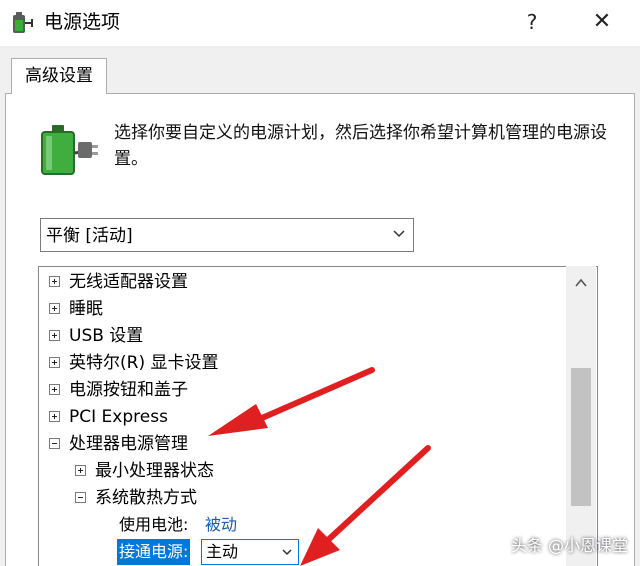 The image size is (640, 566). What do you see at coordinates (250, 552) in the screenshot?
I see `plugged-in-dropdown: 主动` at bounding box center [250, 552].